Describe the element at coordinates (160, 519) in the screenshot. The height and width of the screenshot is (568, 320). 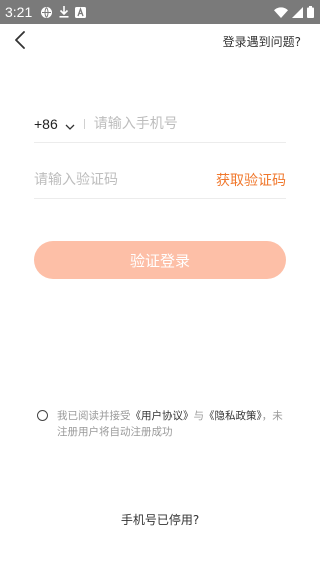
I see `phone-disabled-link: 手机号已停用?` at that location.